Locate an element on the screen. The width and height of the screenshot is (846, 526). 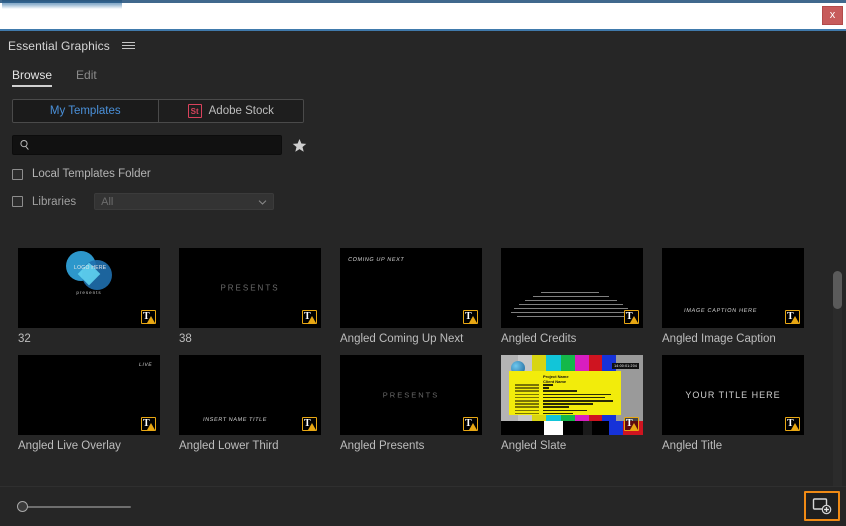
template-card: PRESENTS T Angled Presents is located at coordinates (411, 403).